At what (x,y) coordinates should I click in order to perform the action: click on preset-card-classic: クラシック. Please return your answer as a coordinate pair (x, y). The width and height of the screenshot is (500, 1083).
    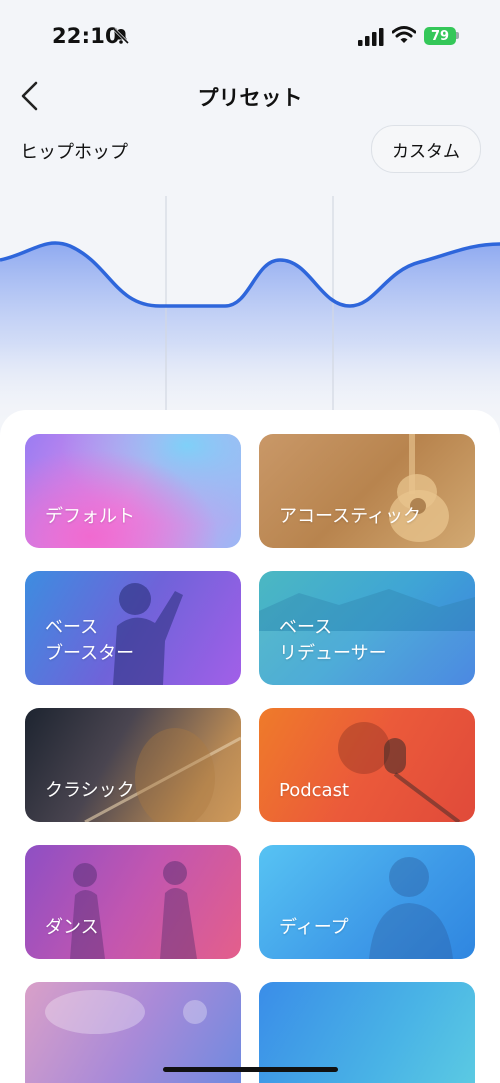
    Looking at the image, I should click on (133, 765).